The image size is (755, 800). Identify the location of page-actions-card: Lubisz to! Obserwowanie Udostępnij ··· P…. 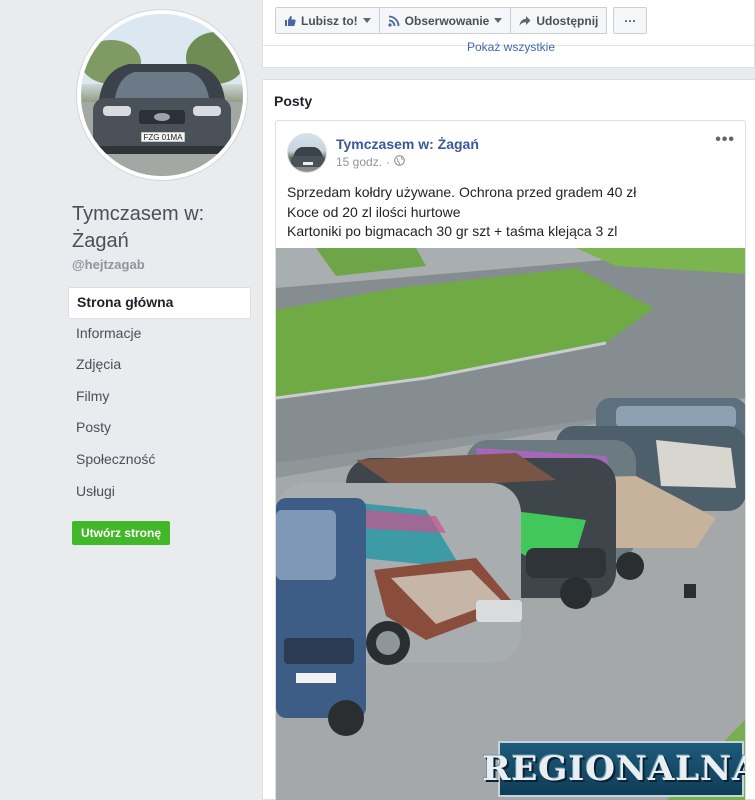
(508, 34).